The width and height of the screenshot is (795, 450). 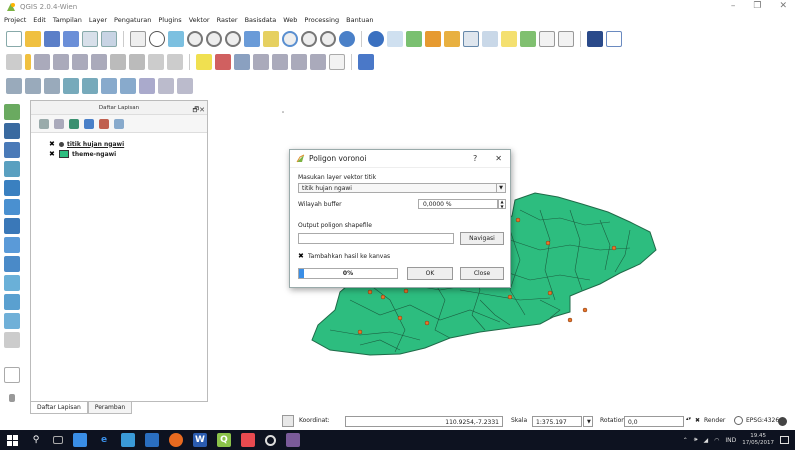 I want to click on ok-button: OK, so click(x=430, y=273).